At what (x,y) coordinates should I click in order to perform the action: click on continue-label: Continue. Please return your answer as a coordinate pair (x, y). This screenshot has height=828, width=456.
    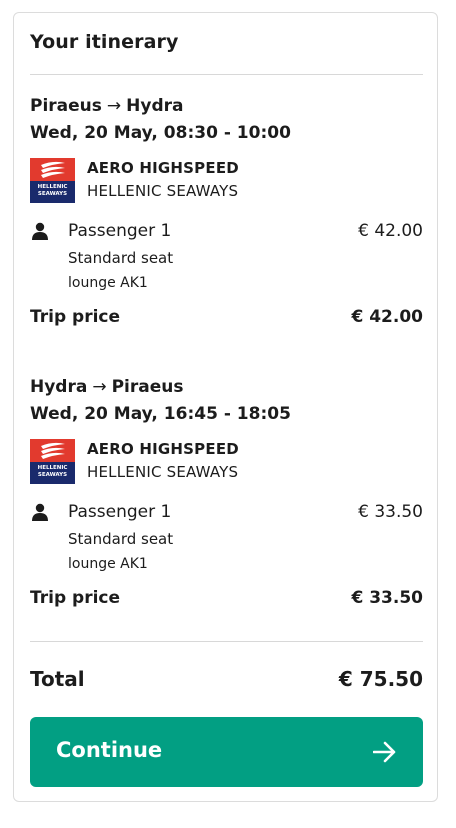
    Looking at the image, I should click on (109, 750).